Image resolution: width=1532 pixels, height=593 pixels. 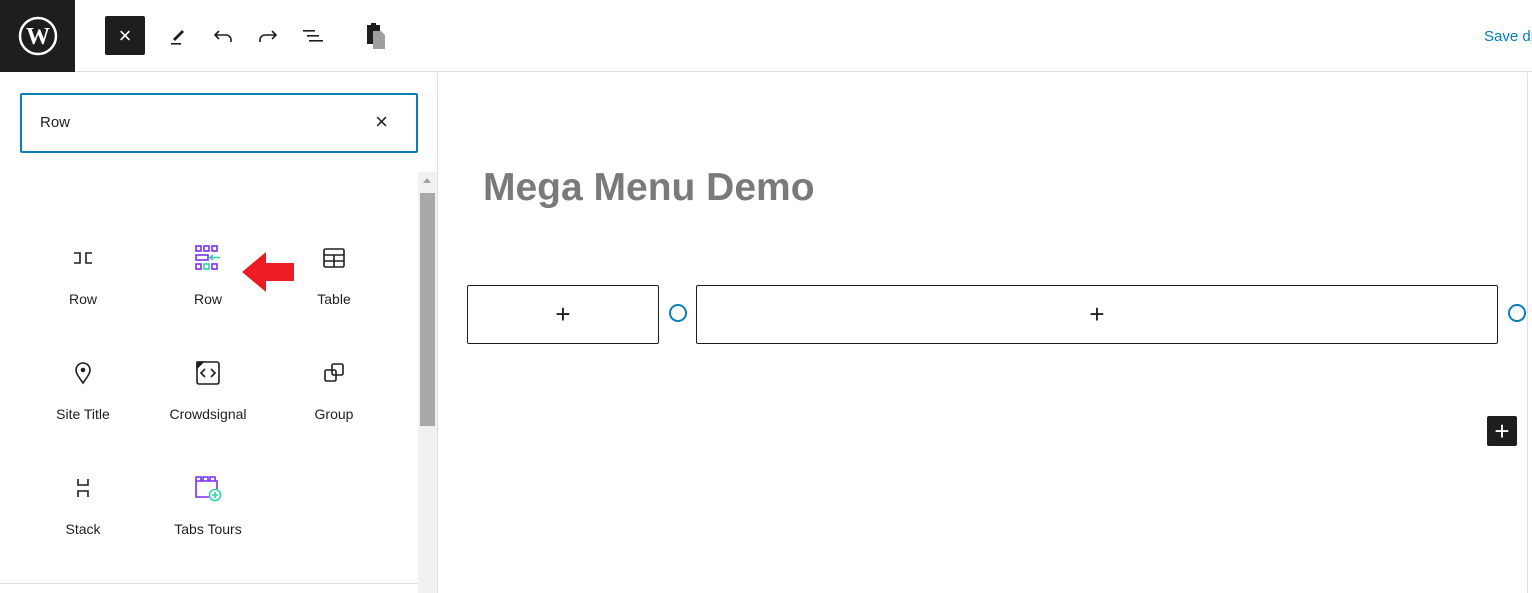 I want to click on block-item-tabs-tours: Tabs Tours, so click(x=208, y=523).